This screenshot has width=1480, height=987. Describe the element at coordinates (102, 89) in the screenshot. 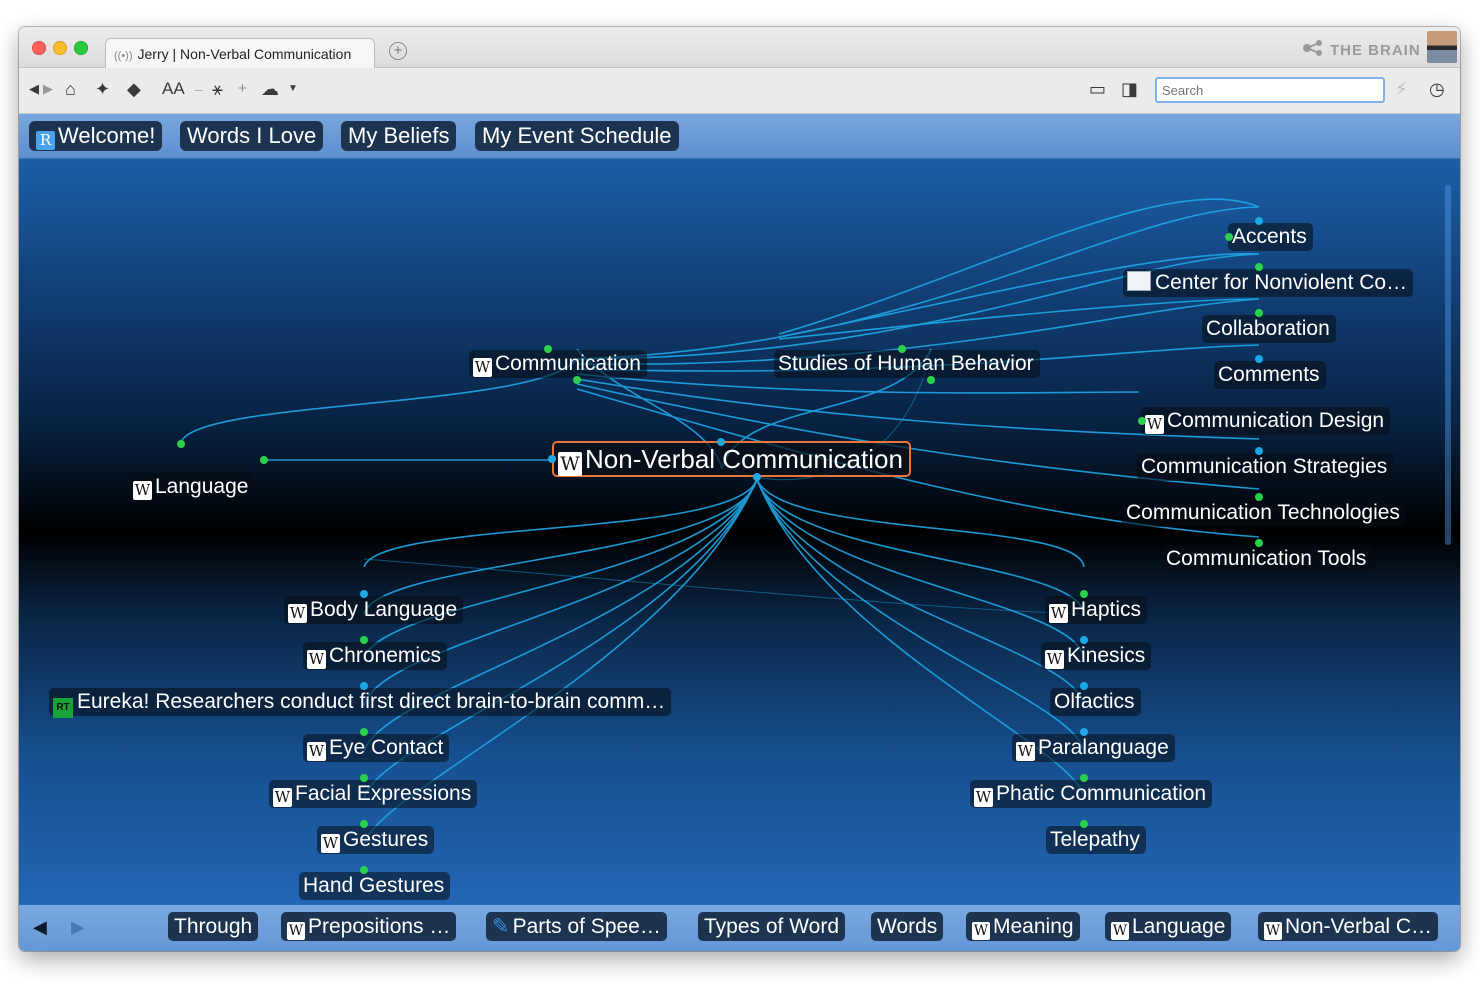

I see `map-icon: ✦` at that location.